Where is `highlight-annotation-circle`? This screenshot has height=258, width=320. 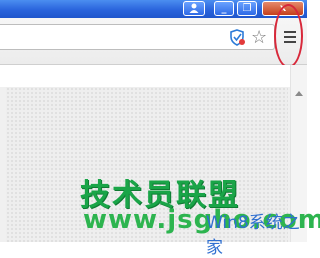 highlight-annotation-circle is located at coordinates (288, 36).